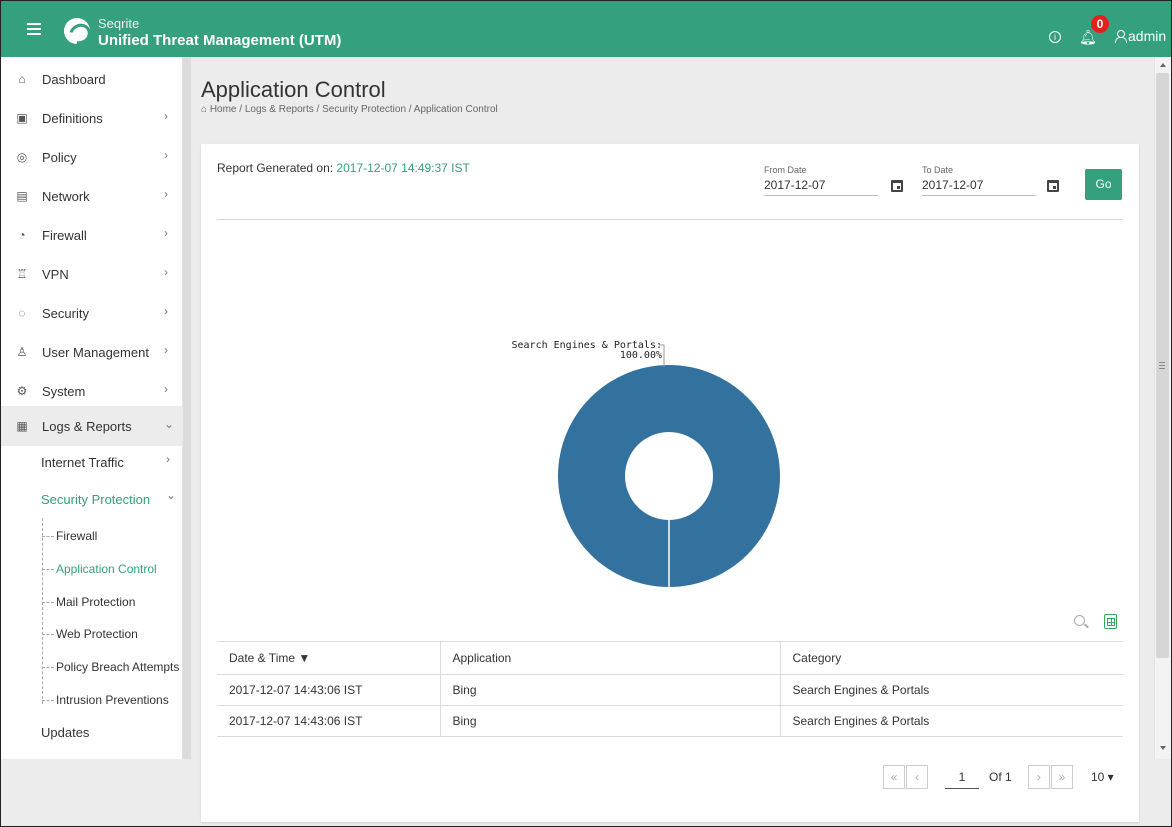 The width and height of the screenshot is (1172, 827). What do you see at coordinates (917, 777) in the screenshot?
I see `prev-page-button: ‹` at bounding box center [917, 777].